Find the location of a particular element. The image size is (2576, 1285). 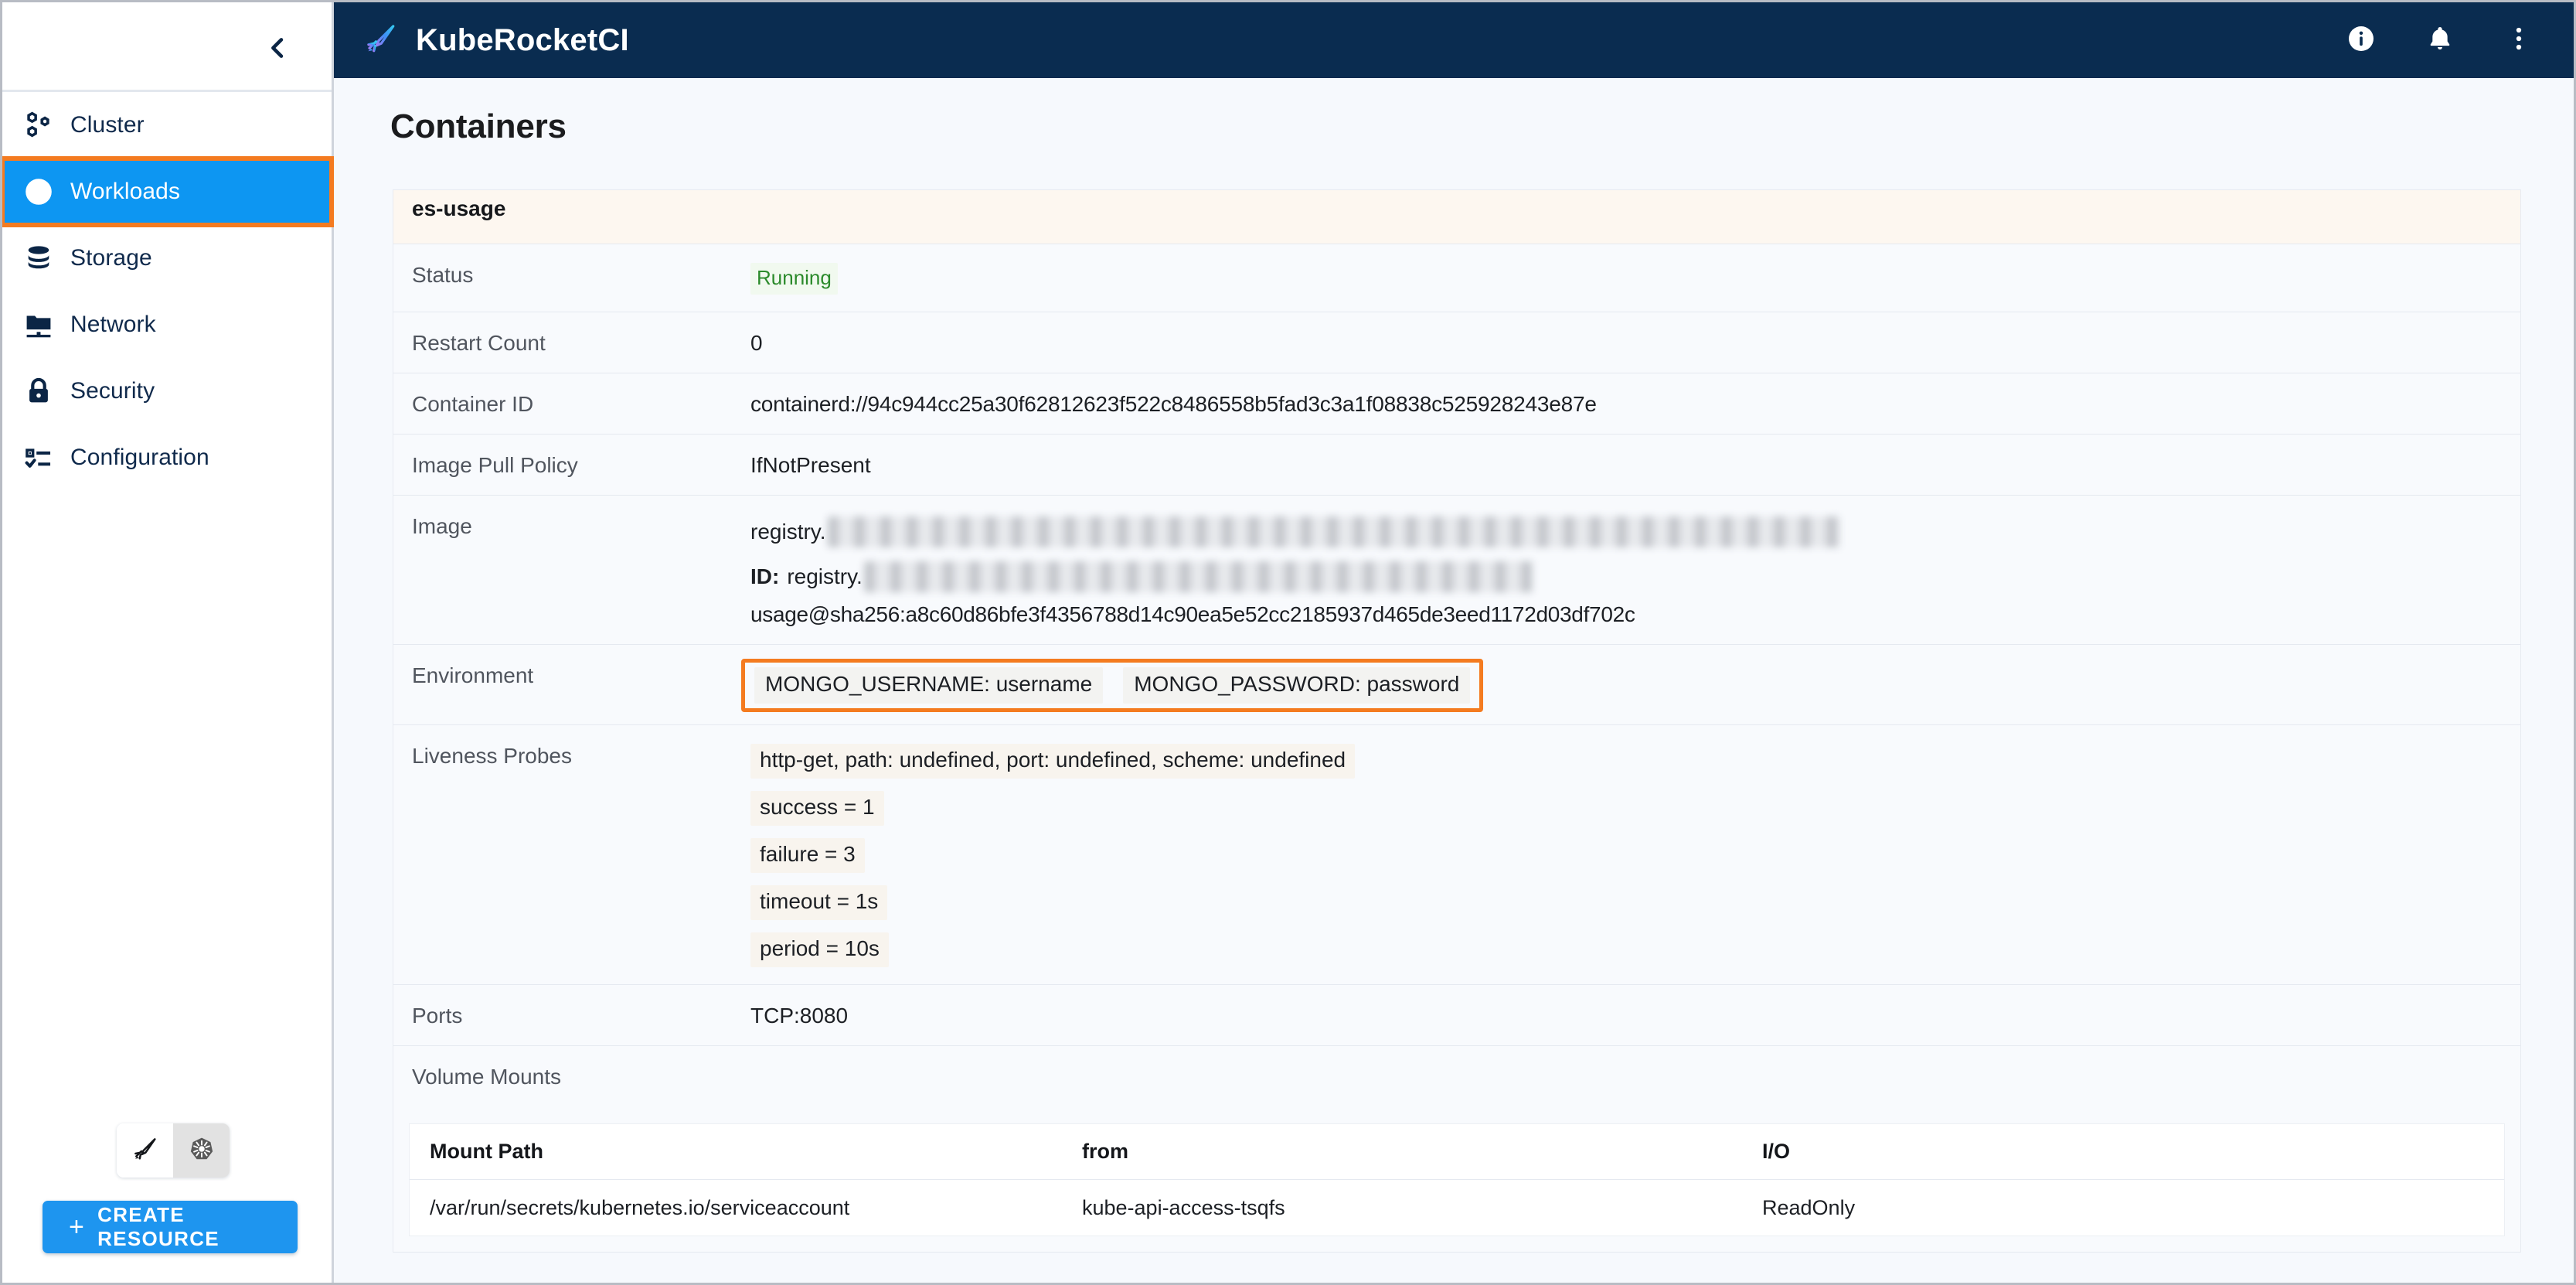

checklist-icon is located at coordinates (46, 457).